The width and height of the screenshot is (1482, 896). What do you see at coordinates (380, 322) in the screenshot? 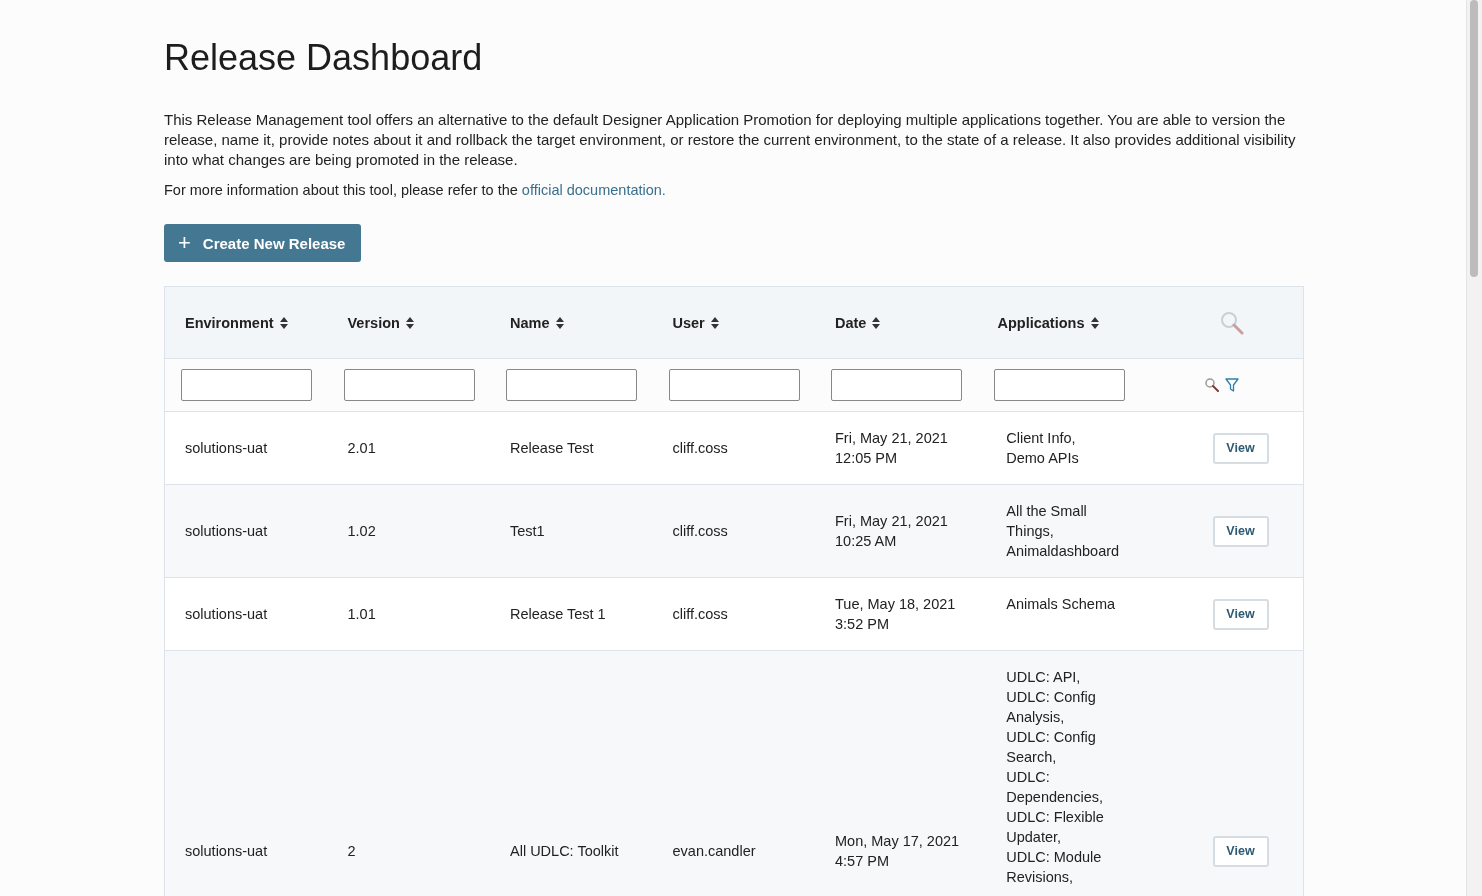
I see `column-header: Version` at bounding box center [380, 322].